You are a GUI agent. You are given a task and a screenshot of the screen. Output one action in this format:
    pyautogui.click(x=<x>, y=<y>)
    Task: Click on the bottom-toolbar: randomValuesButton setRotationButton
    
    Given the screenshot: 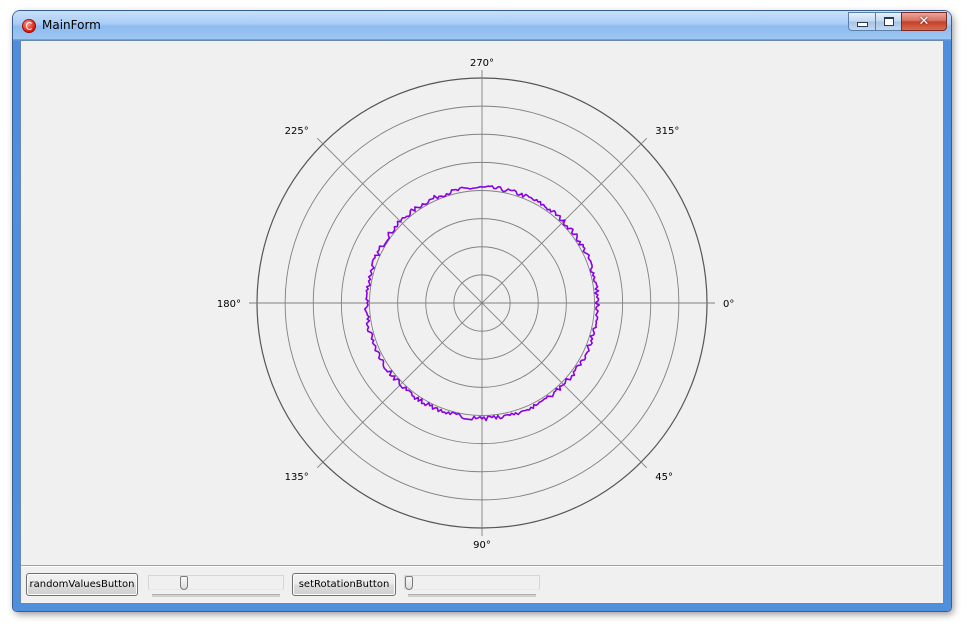 What is the action you would take?
    pyautogui.click(x=482, y=585)
    